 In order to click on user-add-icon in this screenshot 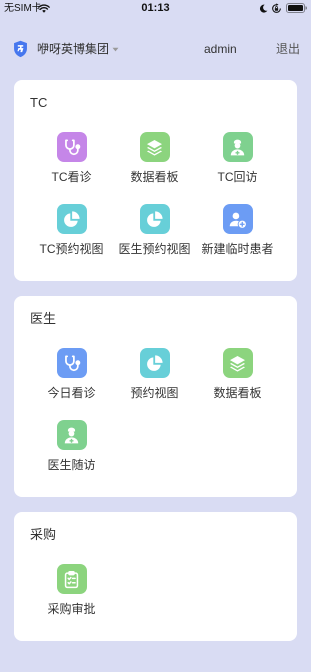, I will do `click(237, 219)`.